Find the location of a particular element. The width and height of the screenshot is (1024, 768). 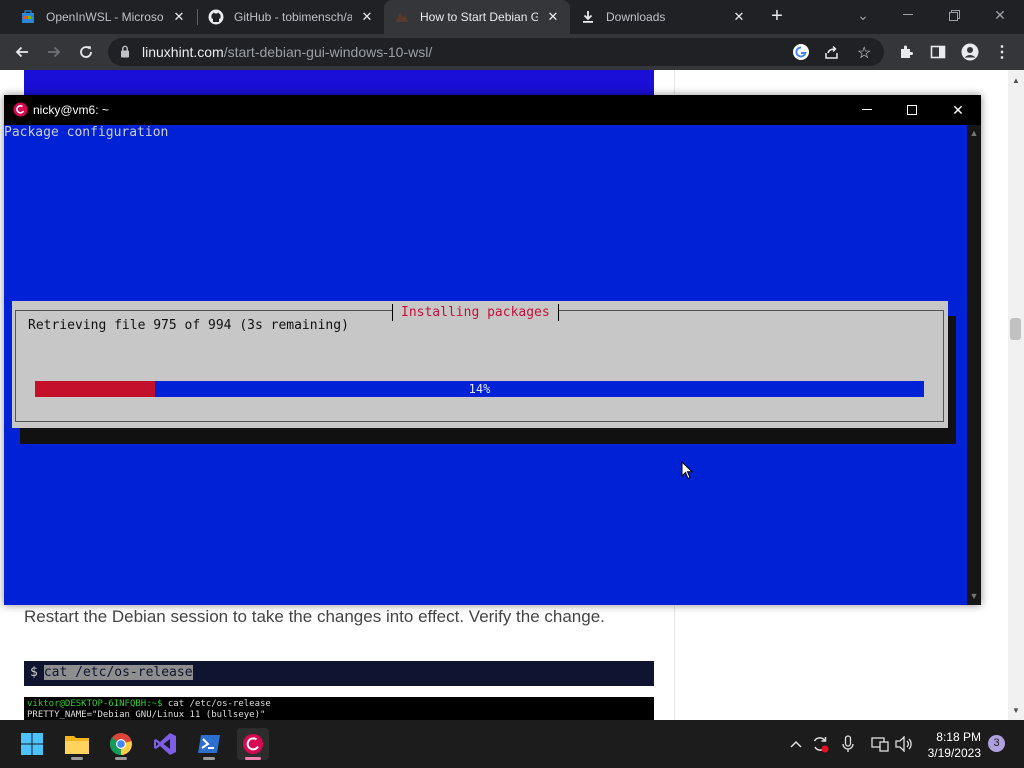

new-tab-button: + is located at coordinates (777, 16).